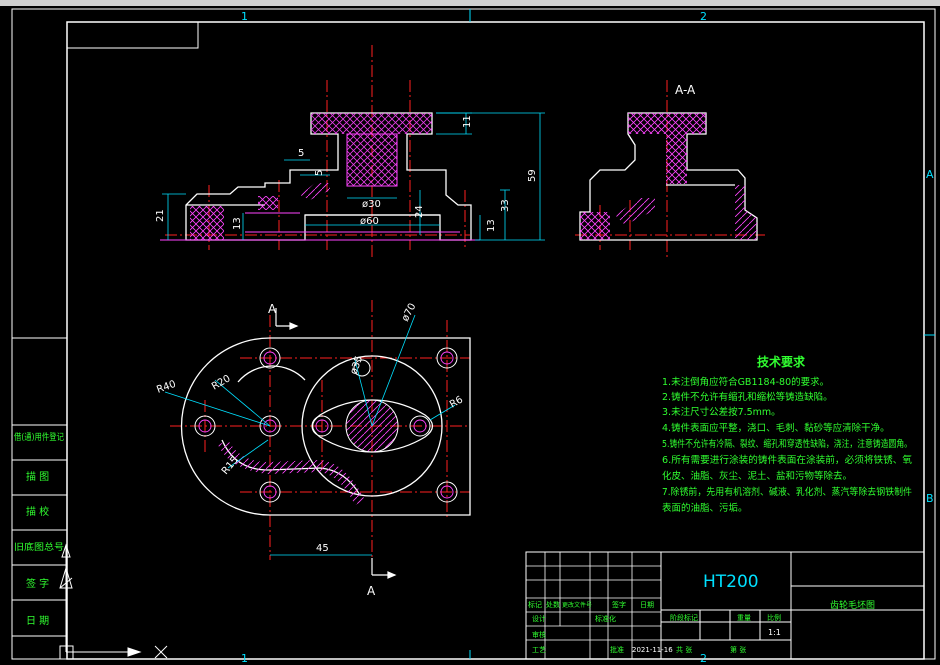 The image size is (940, 665). Describe the element at coordinates (319, 173) in the screenshot. I see `dim-5-b: 5` at that location.